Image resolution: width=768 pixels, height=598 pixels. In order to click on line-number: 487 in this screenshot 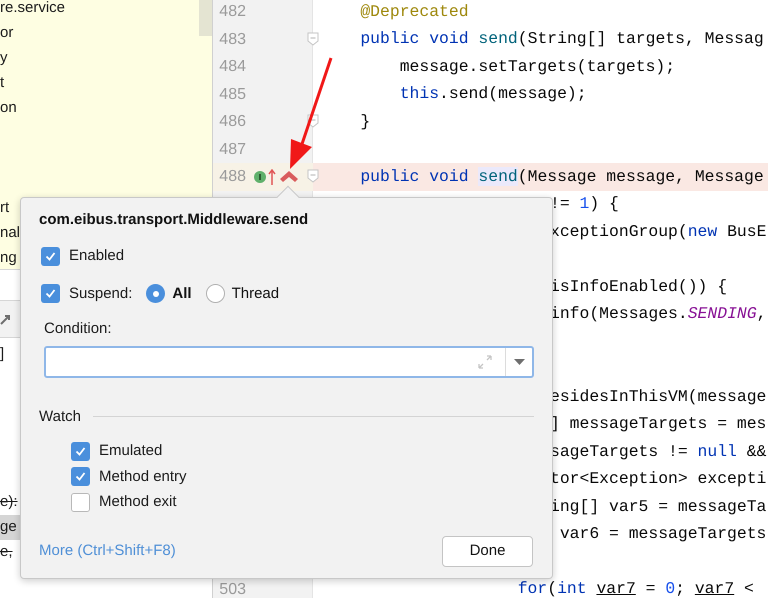, I will do `click(232, 150)`.